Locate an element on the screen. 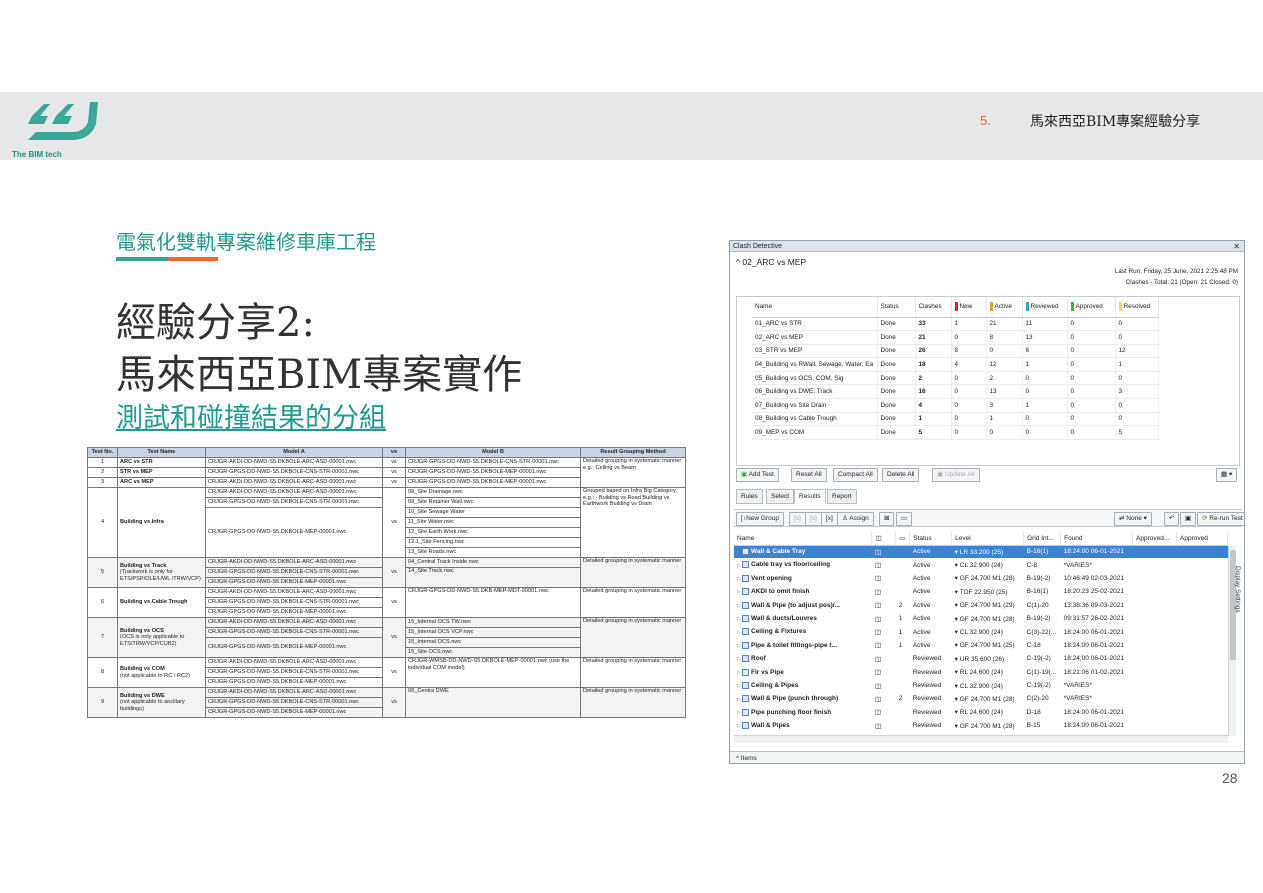 Image resolution: width=1263 pixels, height=893 pixels. none-dropdown: ⇄ None ▾ is located at coordinates (1133, 519).